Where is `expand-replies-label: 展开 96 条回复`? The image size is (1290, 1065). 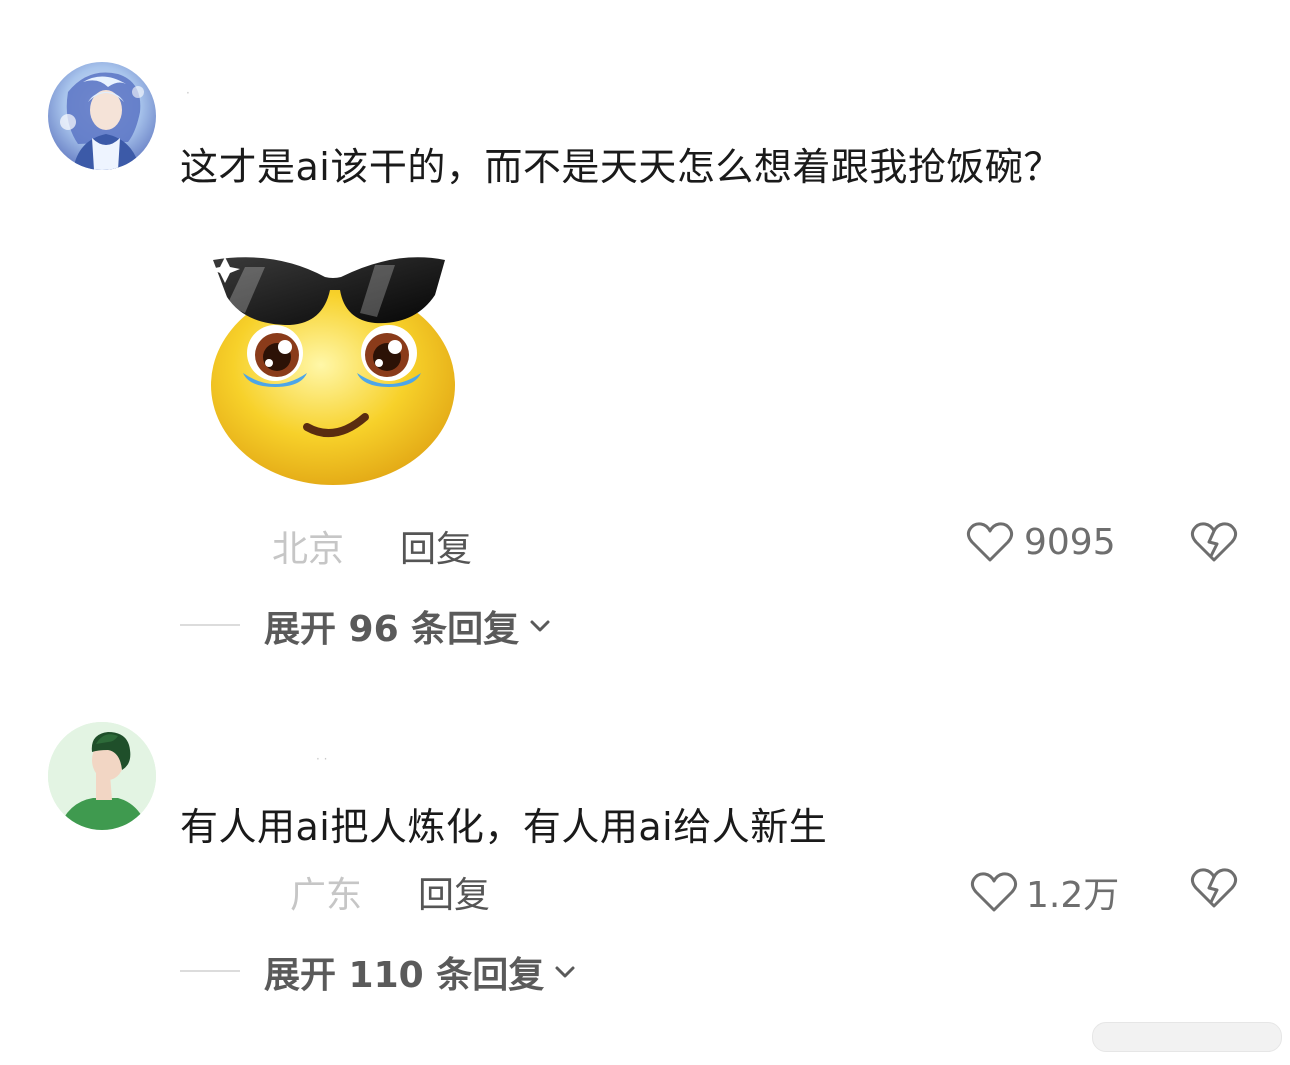 expand-replies-label: 展开 96 条回复 is located at coordinates (392, 629).